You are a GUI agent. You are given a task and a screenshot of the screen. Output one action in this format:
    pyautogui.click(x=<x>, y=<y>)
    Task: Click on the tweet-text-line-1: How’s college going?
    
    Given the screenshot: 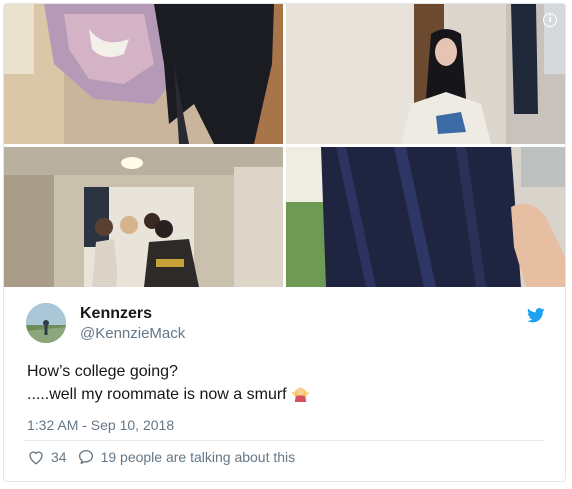 What is the action you would take?
    pyautogui.click(x=102, y=371)
    